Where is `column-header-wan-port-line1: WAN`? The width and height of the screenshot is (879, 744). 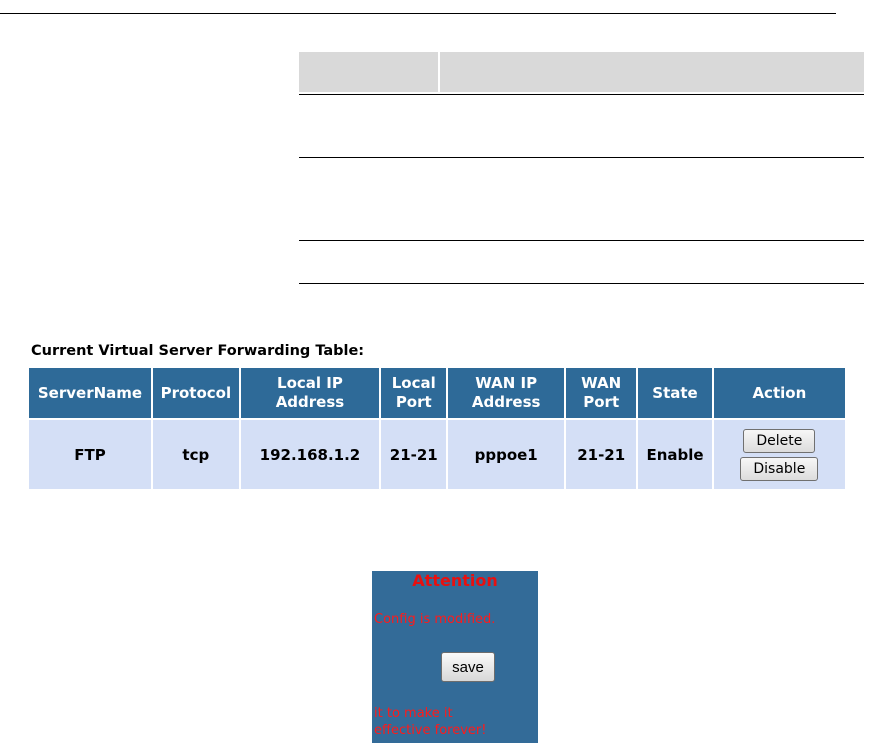 column-header-wan-port-line1: WAN is located at coordinates (601, 383).